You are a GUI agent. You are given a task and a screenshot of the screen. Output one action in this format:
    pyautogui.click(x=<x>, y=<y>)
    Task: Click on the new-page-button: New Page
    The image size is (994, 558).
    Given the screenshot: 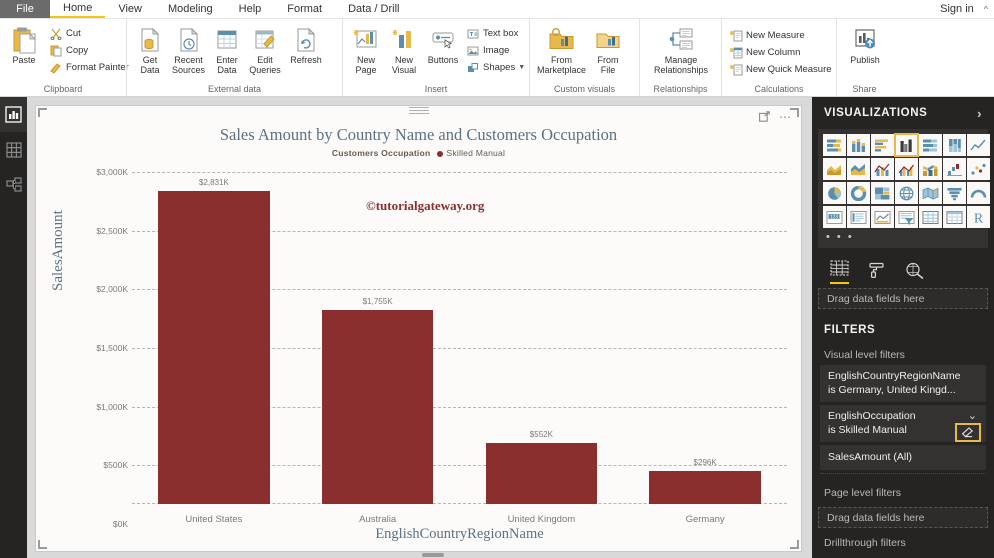 What is the action you would take?
    pyautogui.click(x=366, y=50)
    